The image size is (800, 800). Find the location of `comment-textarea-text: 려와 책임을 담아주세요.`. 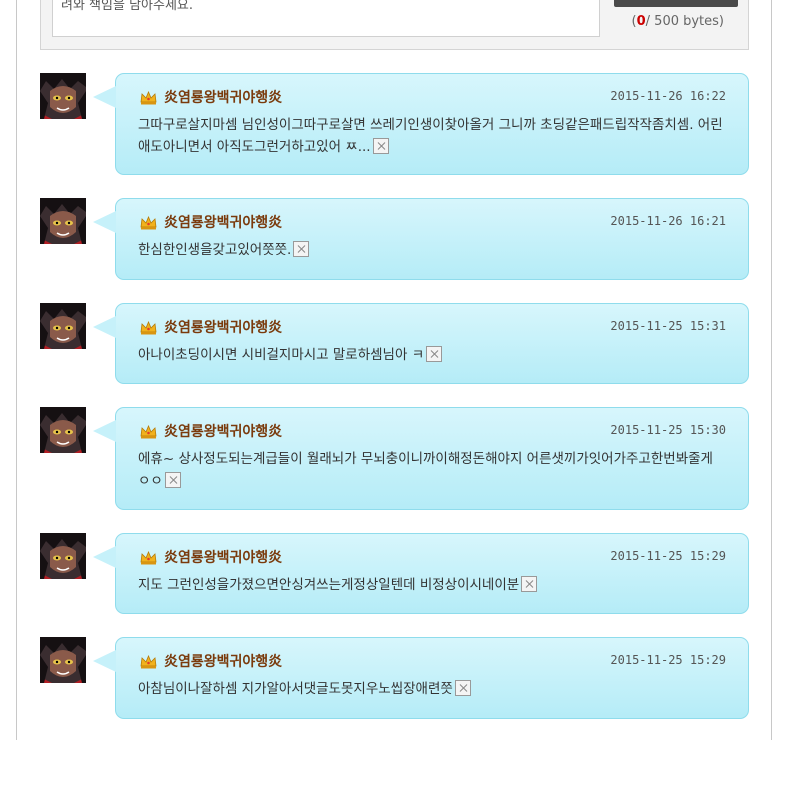

comment-textarea-text: 려와 책임을 담아주세요. is located at coordinates (127, 6).